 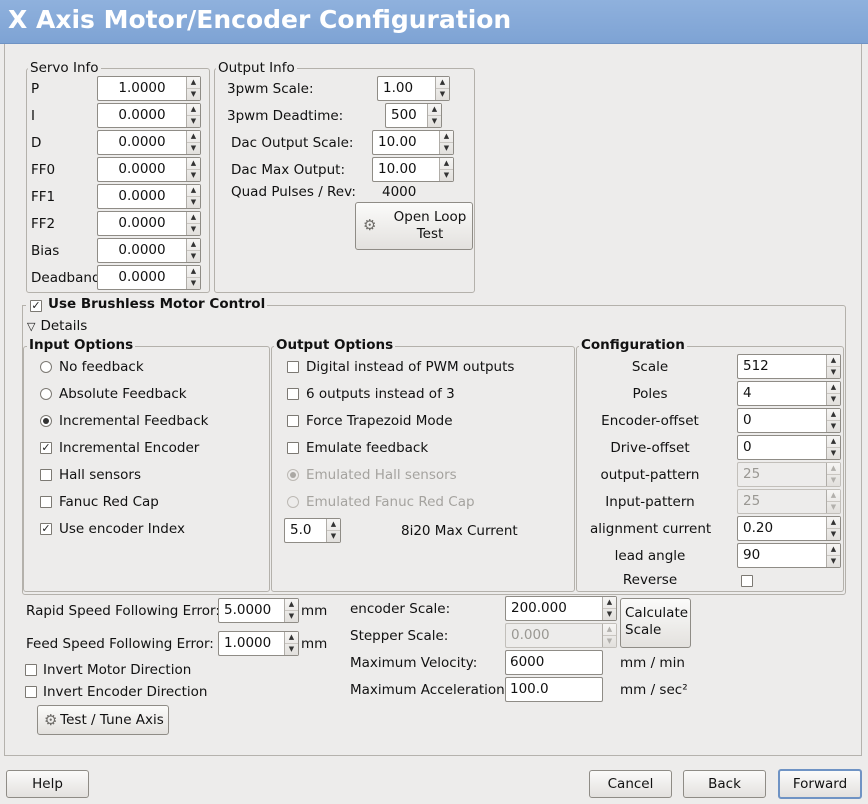 I want to click on incremental-feedback-radio, so click(x=46, y=421).